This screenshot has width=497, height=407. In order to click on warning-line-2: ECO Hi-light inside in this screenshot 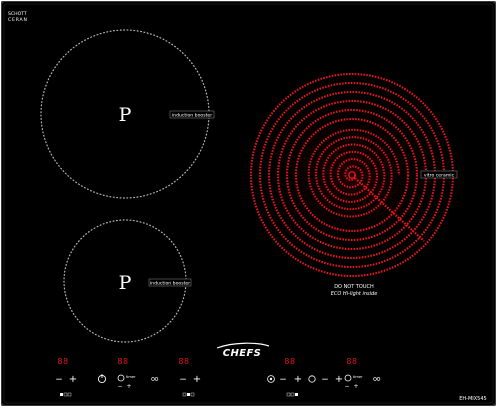, I will do `click(354, 294)`.